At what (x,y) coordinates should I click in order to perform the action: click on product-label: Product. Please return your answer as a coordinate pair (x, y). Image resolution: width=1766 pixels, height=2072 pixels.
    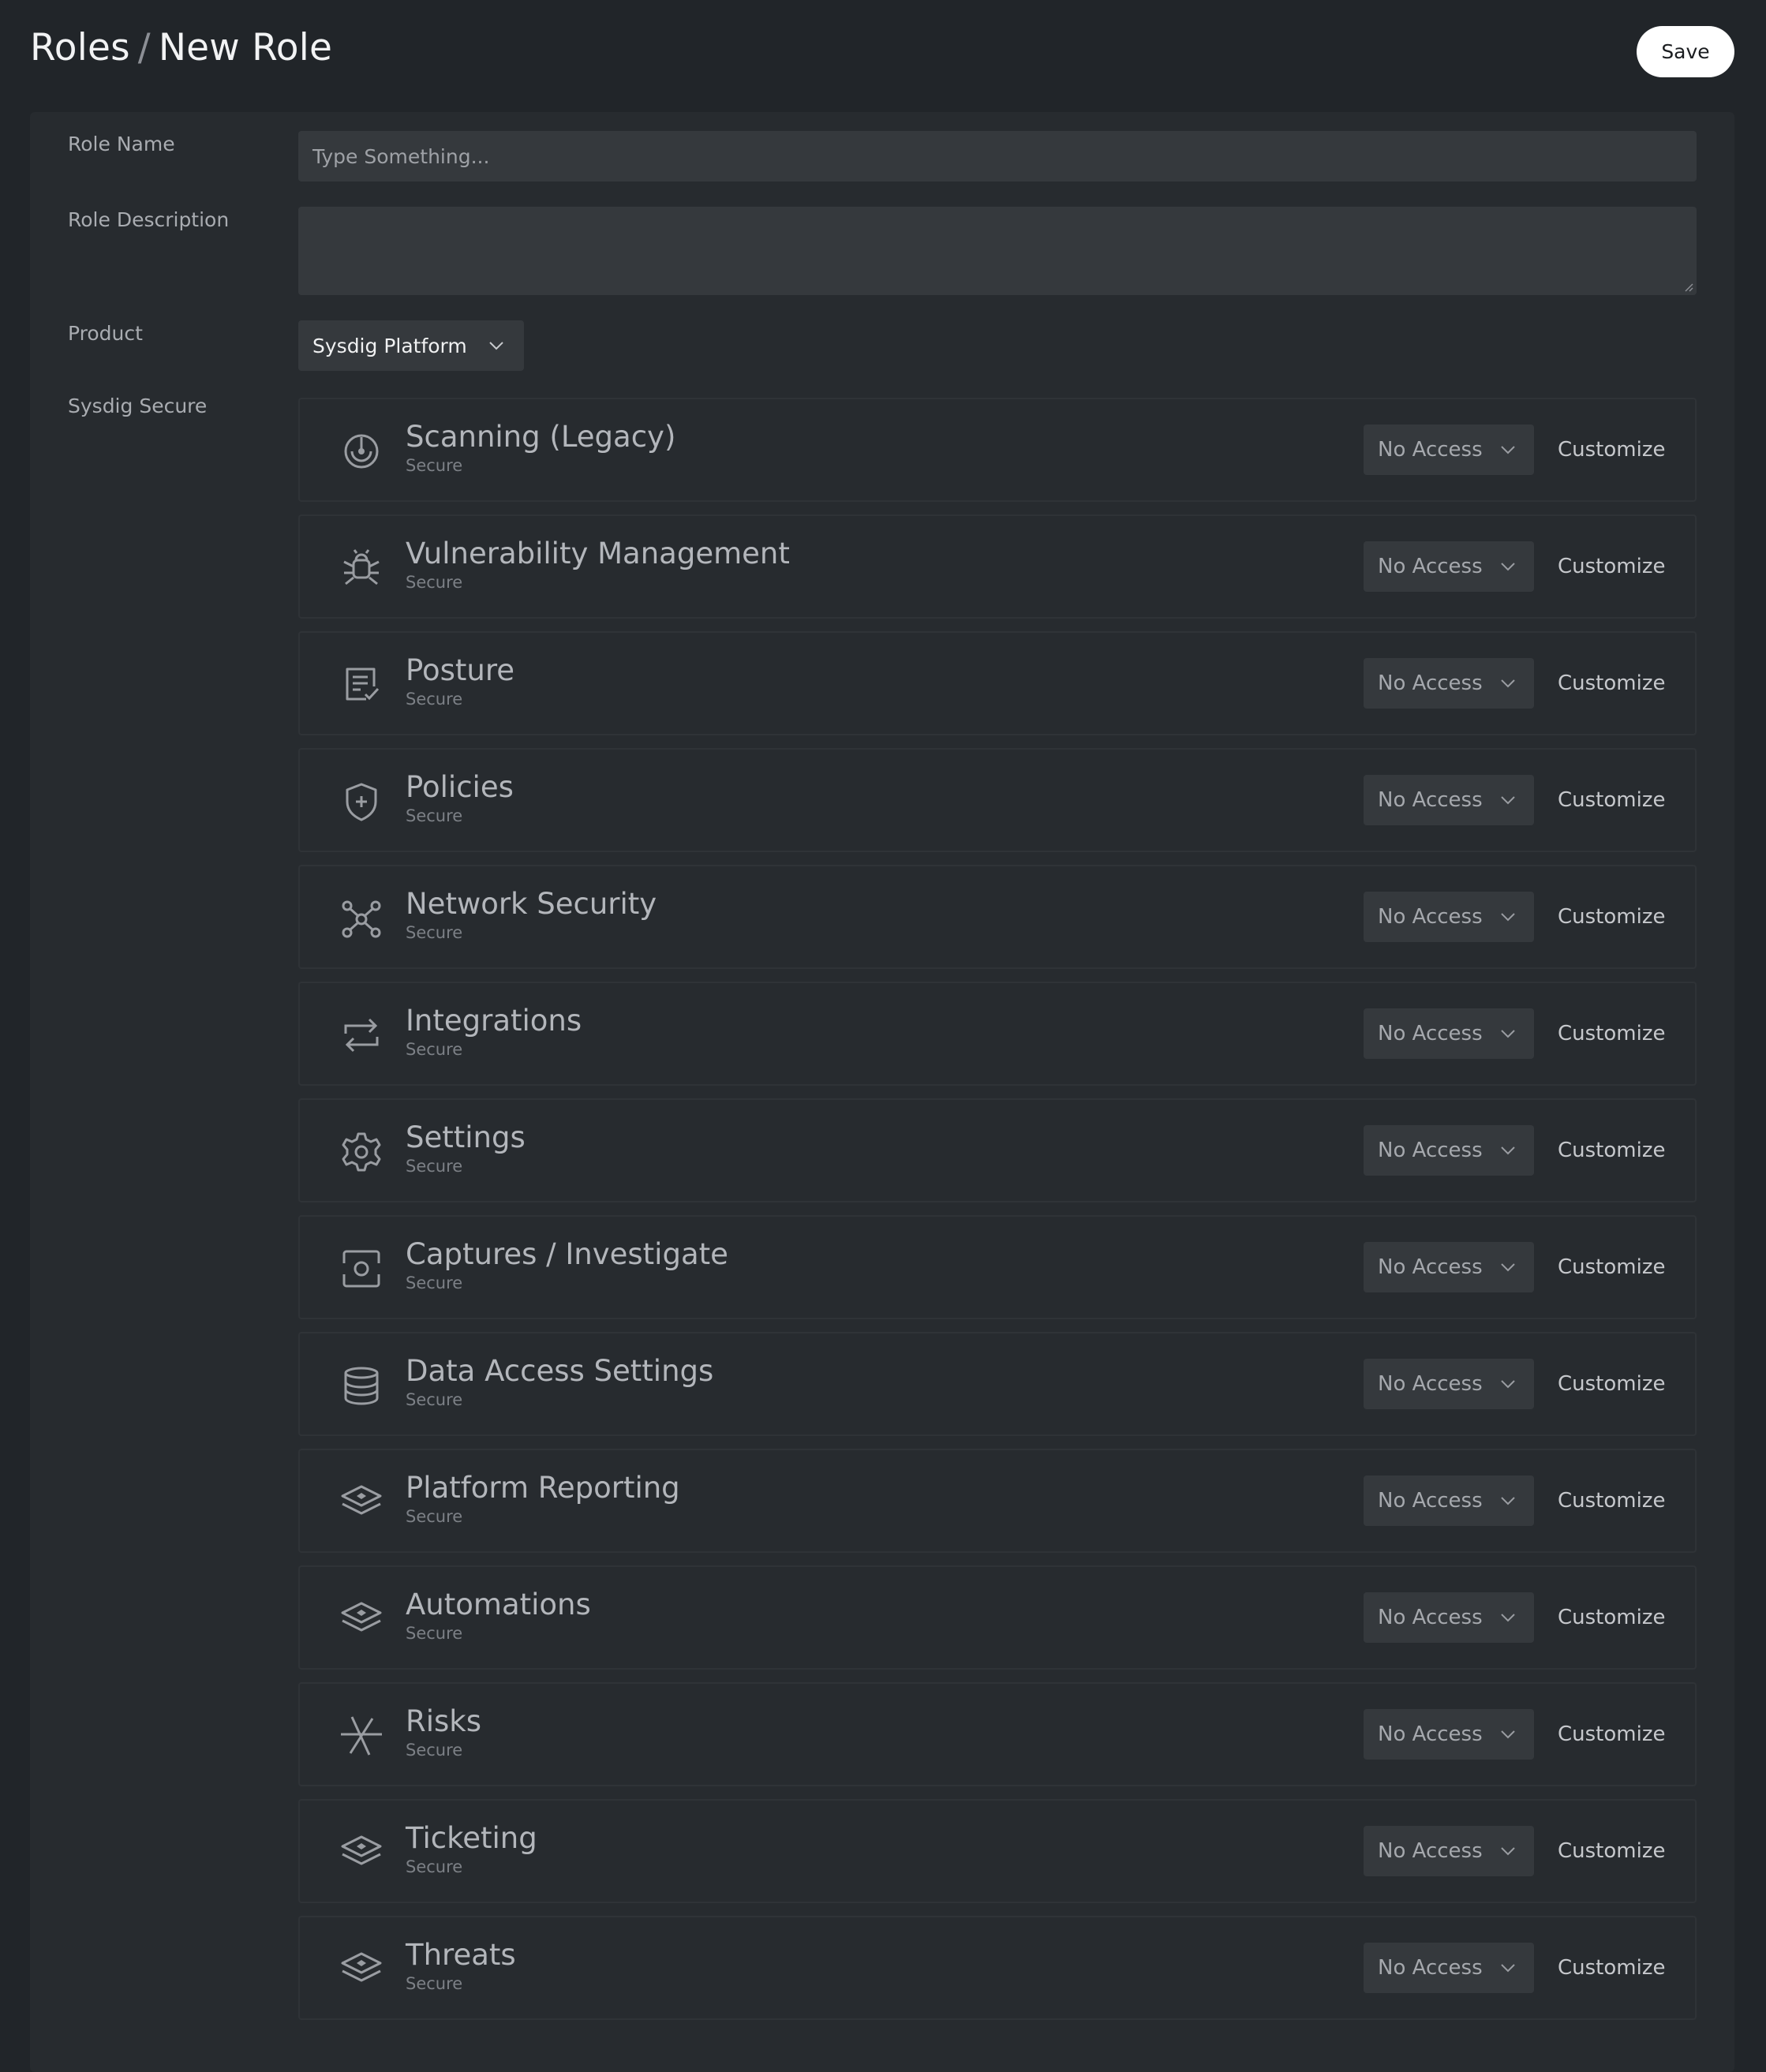
    Looking at the image, I should click on (105, 333).